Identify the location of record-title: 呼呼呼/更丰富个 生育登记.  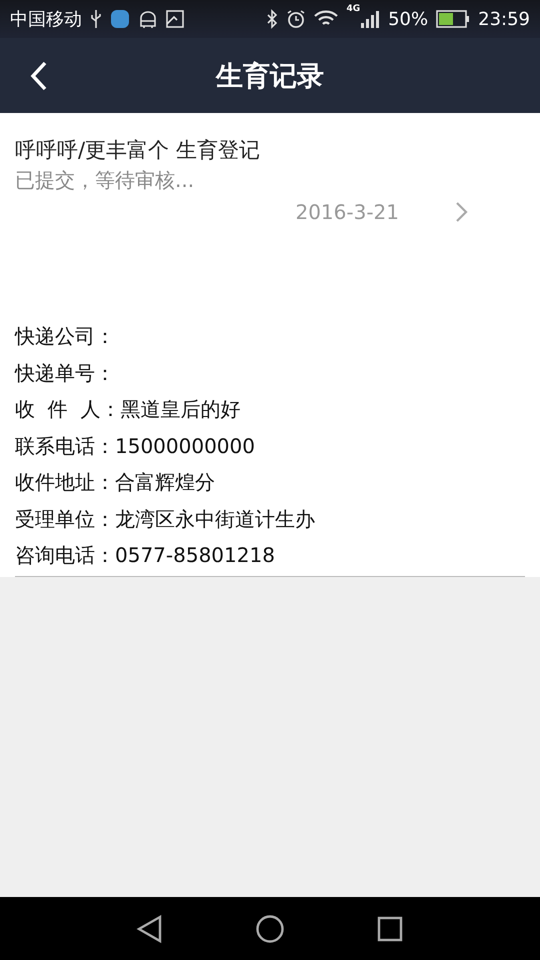
(138, 150).